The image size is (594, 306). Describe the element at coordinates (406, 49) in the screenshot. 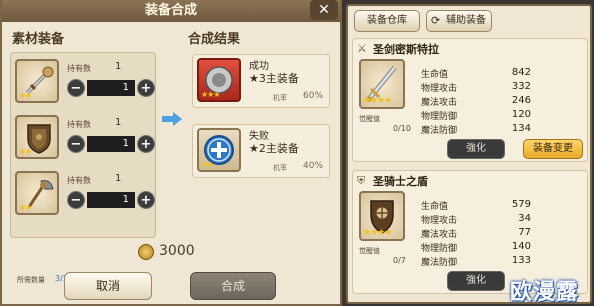

I see `equipment-name: 圣剑密斯特拉` at that location.